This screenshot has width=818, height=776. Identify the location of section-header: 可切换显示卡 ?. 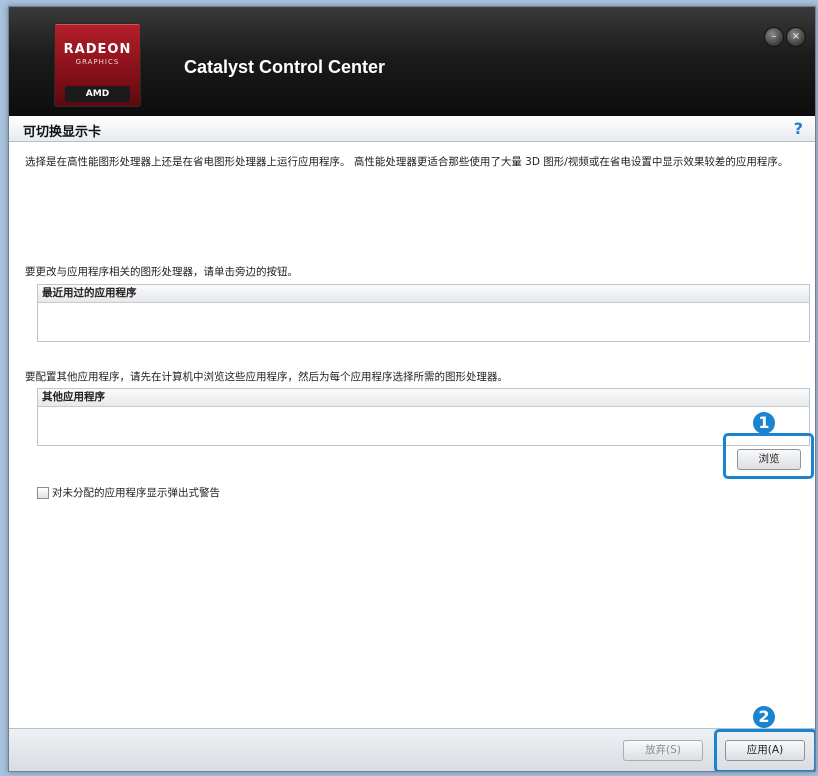
(412, 129).